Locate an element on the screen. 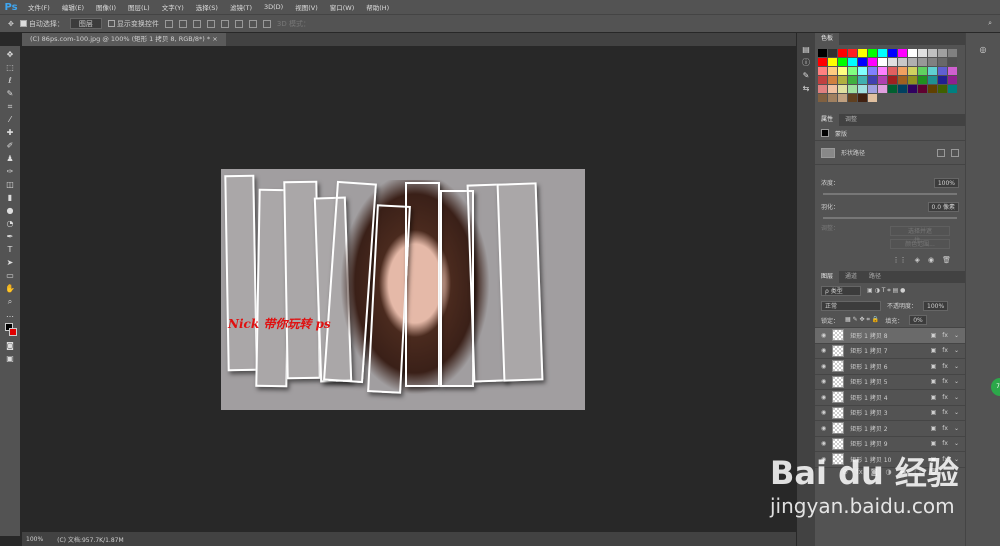  document-size: (C) 文档:957.7K/1.87M is located at coordinates (90, 539).